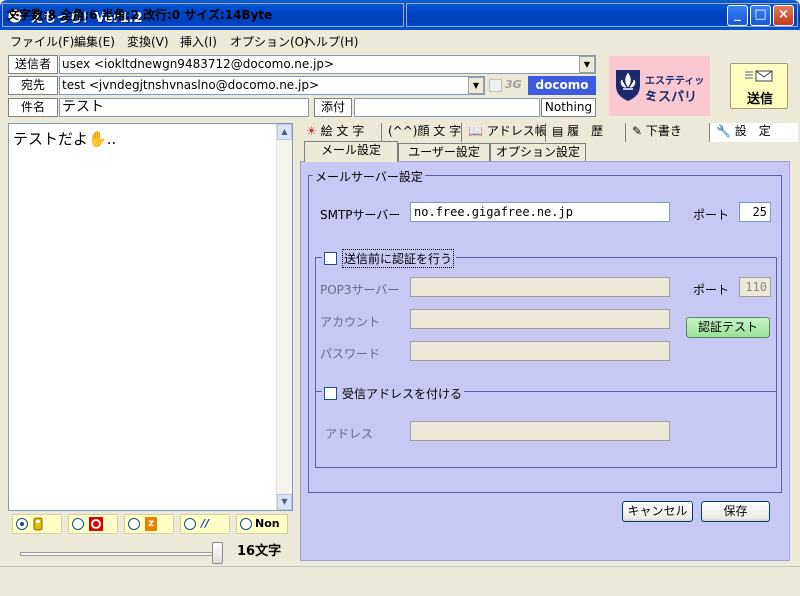  Describe the element at coordinates (284, 502) in the screenshot. I see `scroll-down-icon: ▼` at that location.